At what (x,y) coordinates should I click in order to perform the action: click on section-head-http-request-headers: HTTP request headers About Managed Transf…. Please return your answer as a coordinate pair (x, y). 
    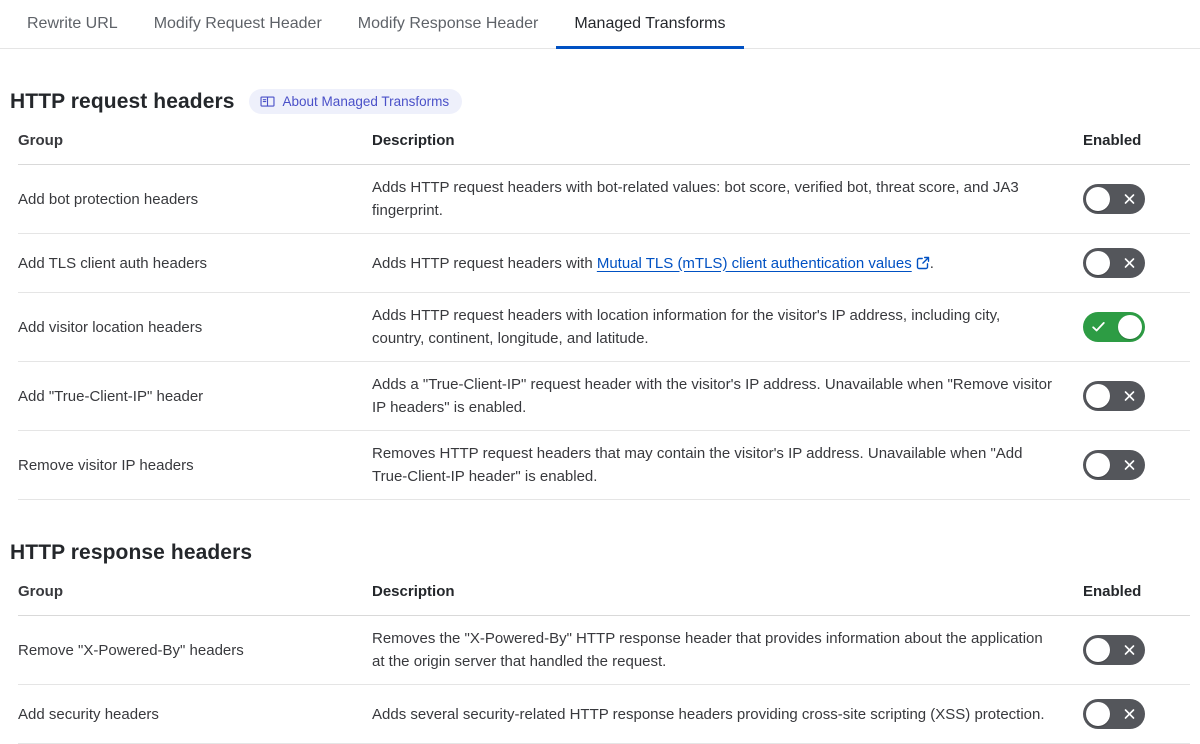
    Looking at the image, I should click on (600, 101).